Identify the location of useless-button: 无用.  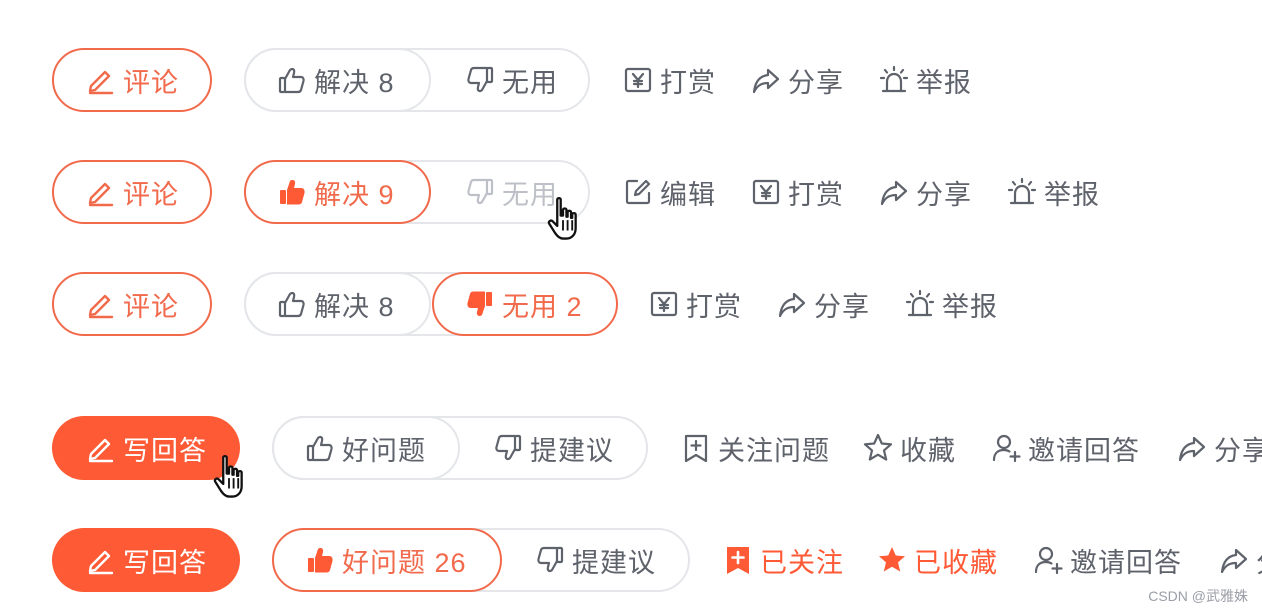
(512, 80).